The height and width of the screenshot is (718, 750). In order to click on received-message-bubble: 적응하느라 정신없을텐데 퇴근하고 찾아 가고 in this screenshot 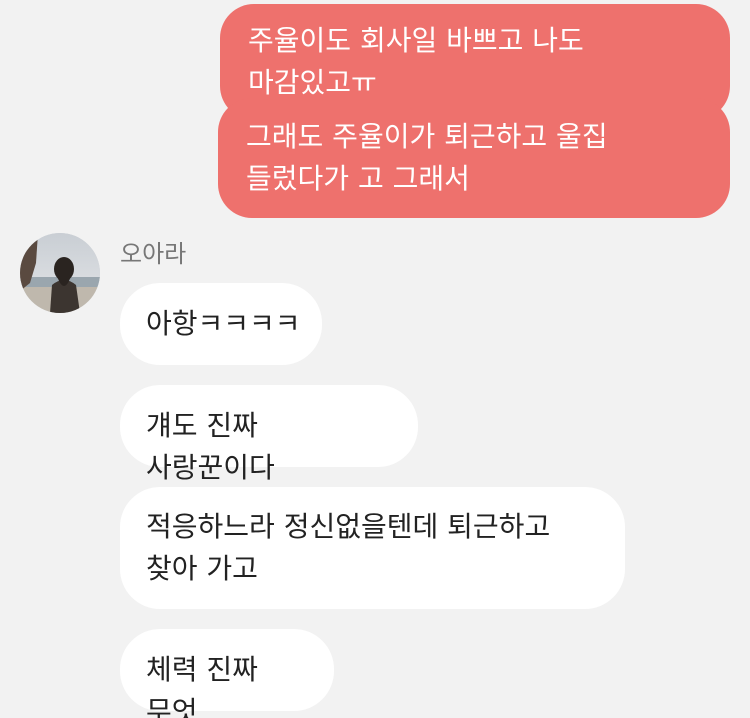, I will do `click(372, 548)`.